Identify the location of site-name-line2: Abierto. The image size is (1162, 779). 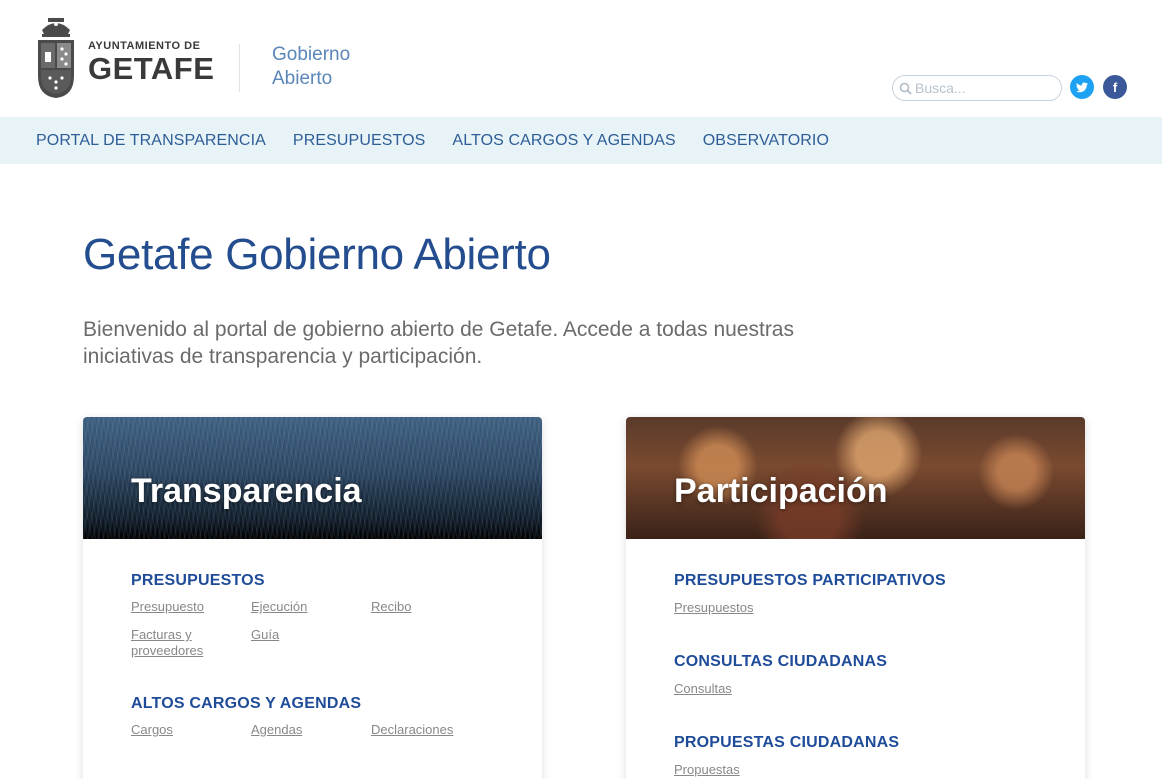
(302, 78).